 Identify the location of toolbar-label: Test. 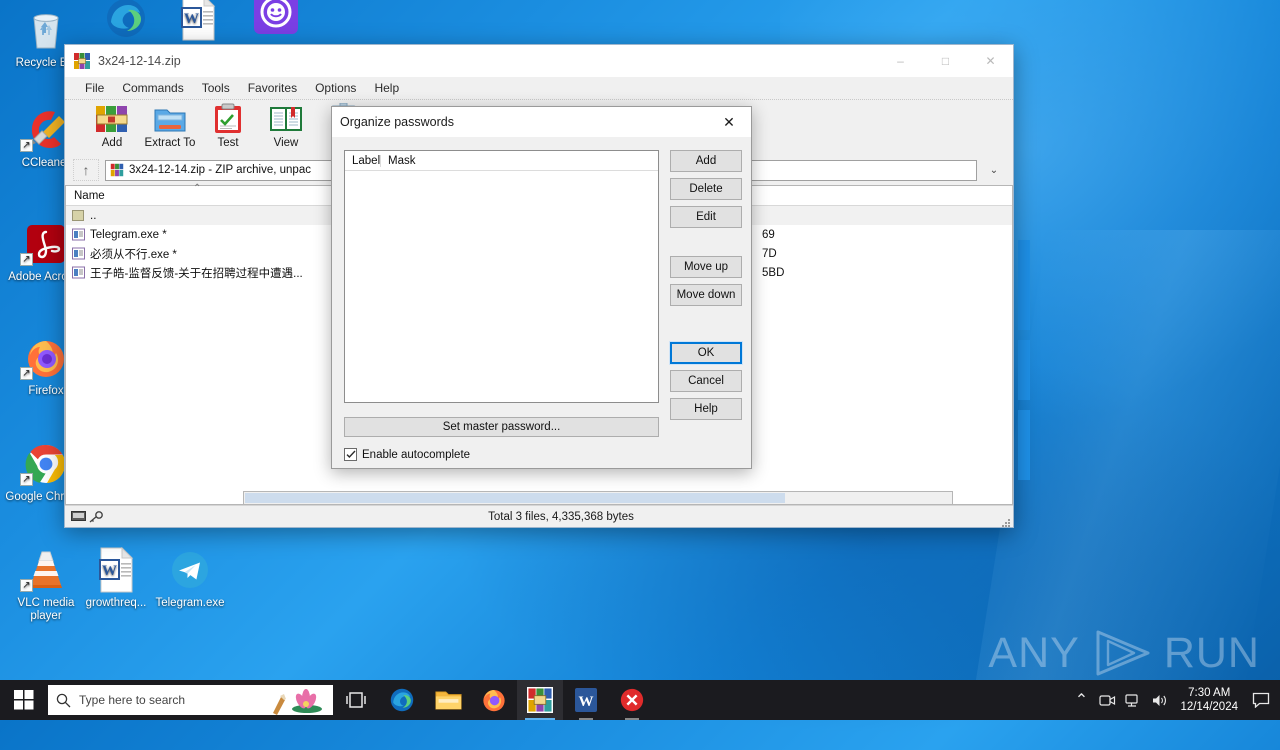
(228, 143).